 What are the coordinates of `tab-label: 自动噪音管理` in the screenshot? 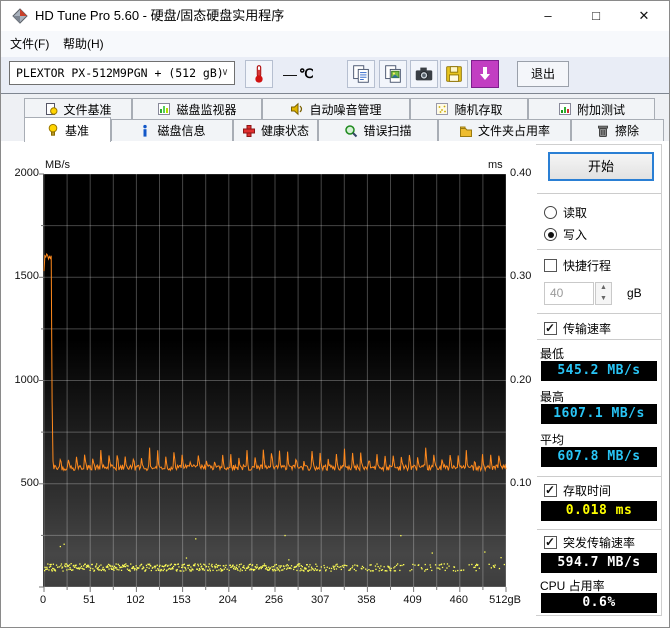 It's located at (345, 109).